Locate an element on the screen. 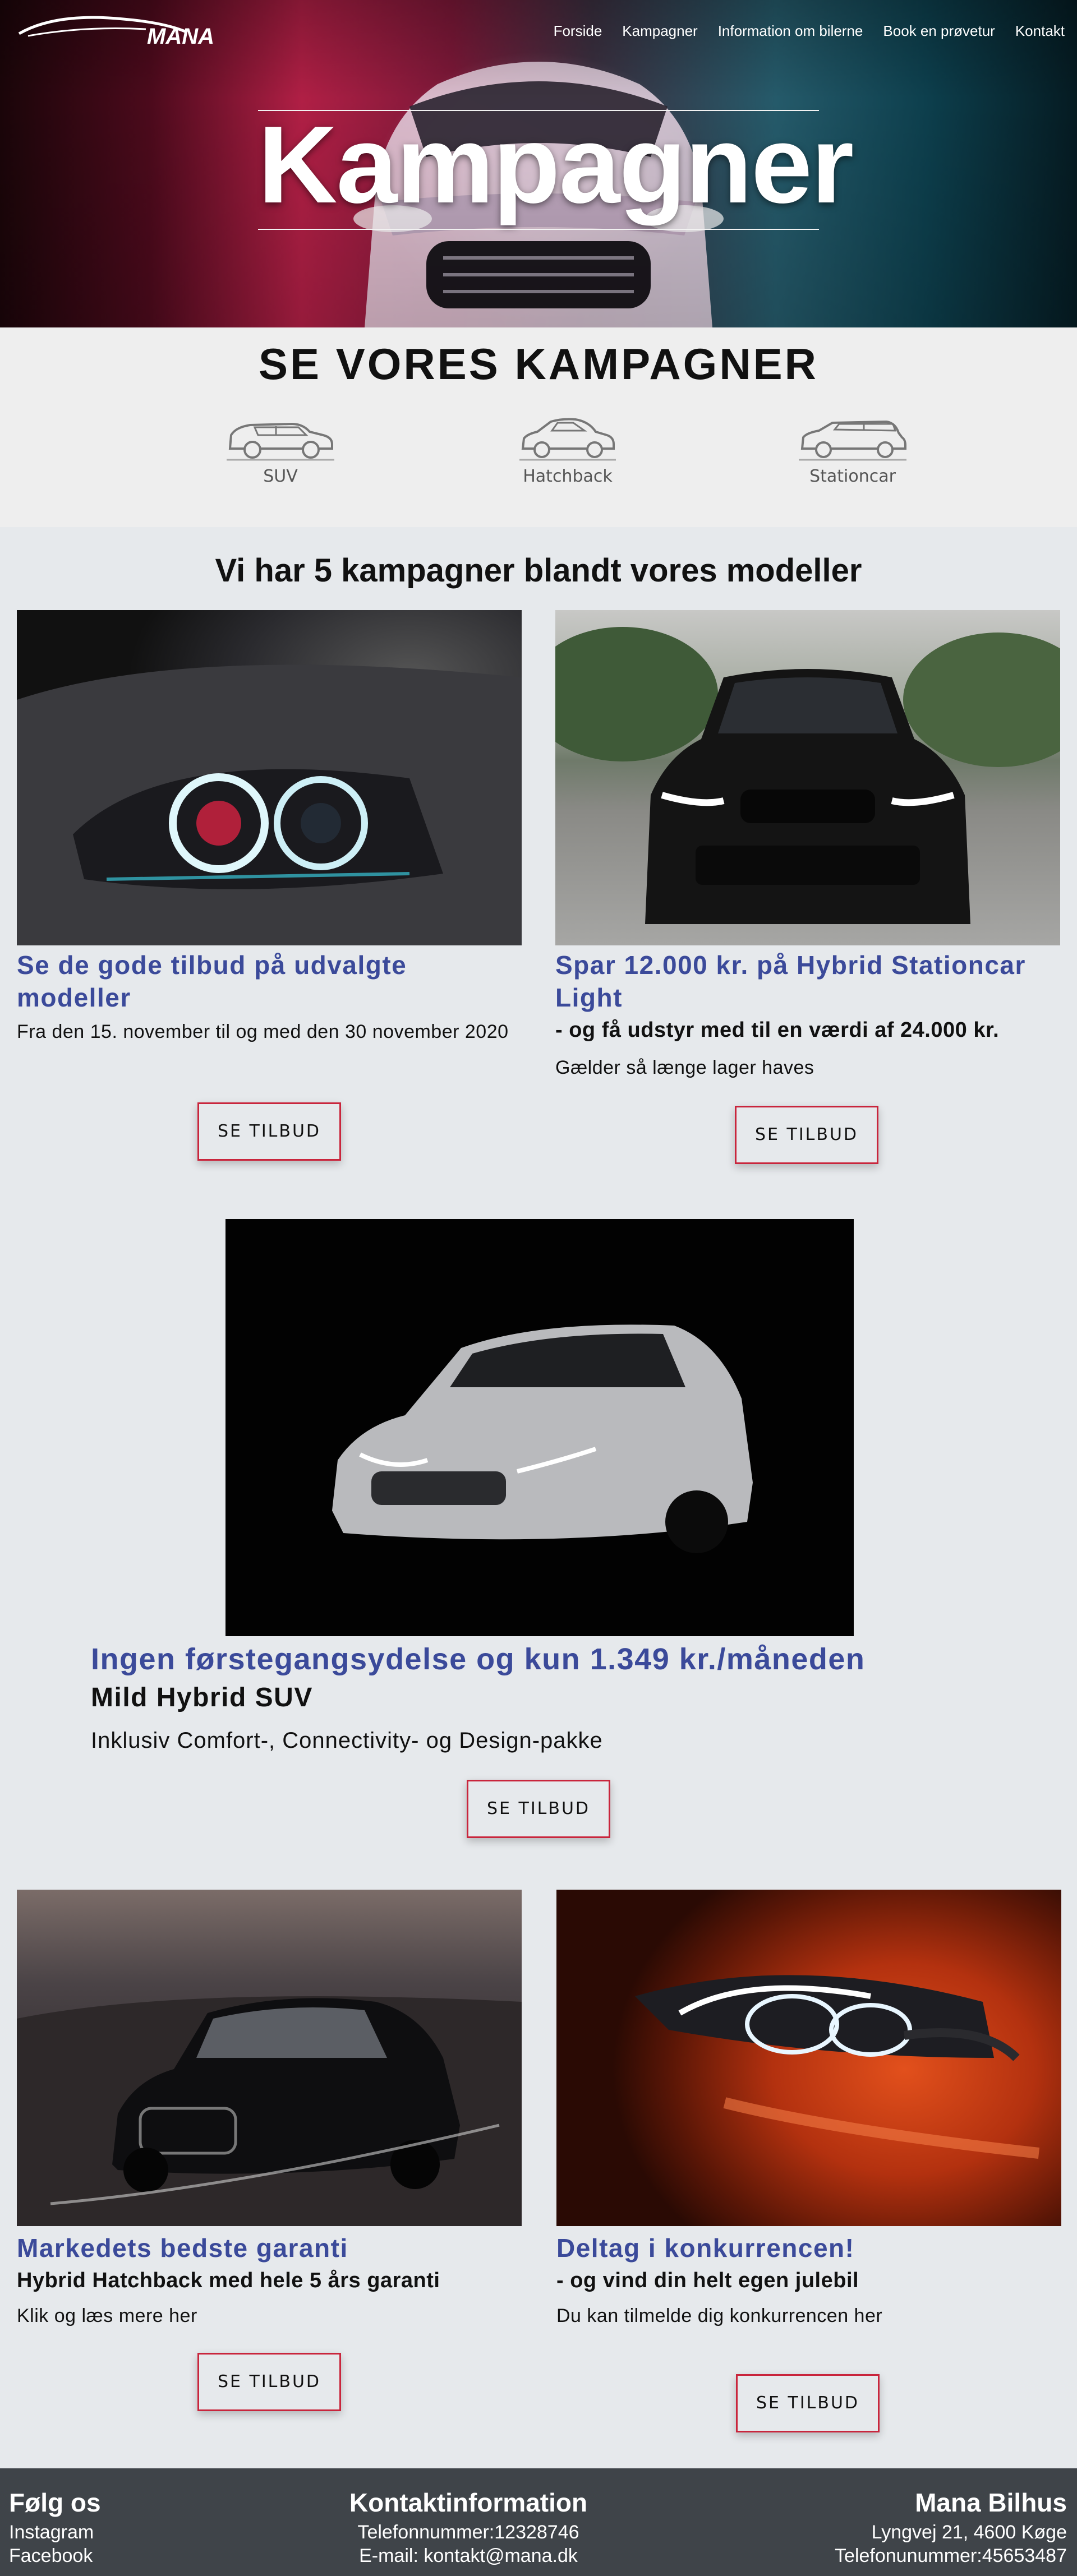  facebook-link: Facebook is located at coordinates (51, 2556).